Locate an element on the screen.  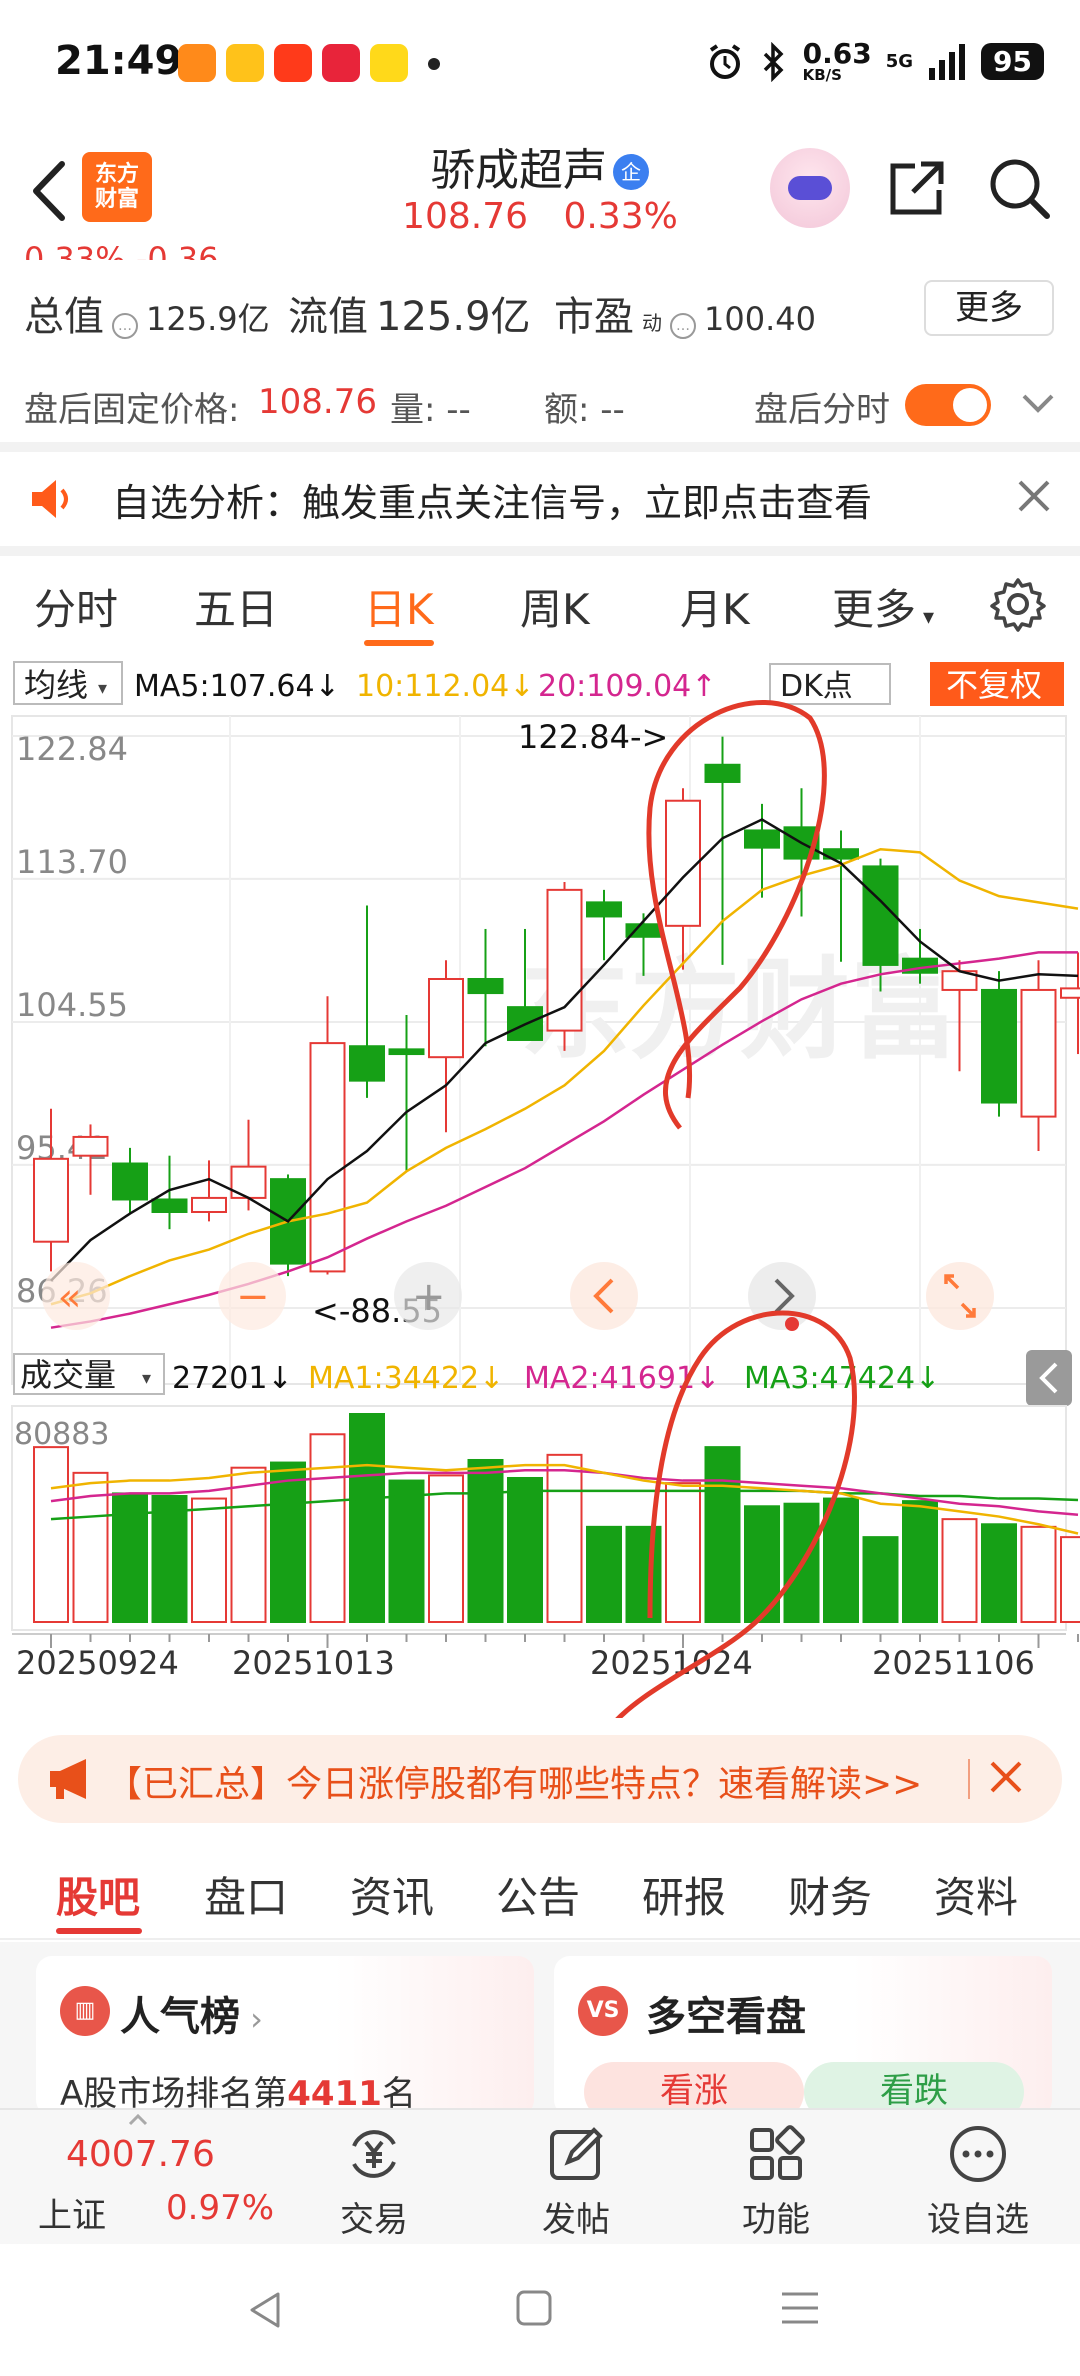
timeshare-label: 盘后分时 is located at coordinates (822, 410).